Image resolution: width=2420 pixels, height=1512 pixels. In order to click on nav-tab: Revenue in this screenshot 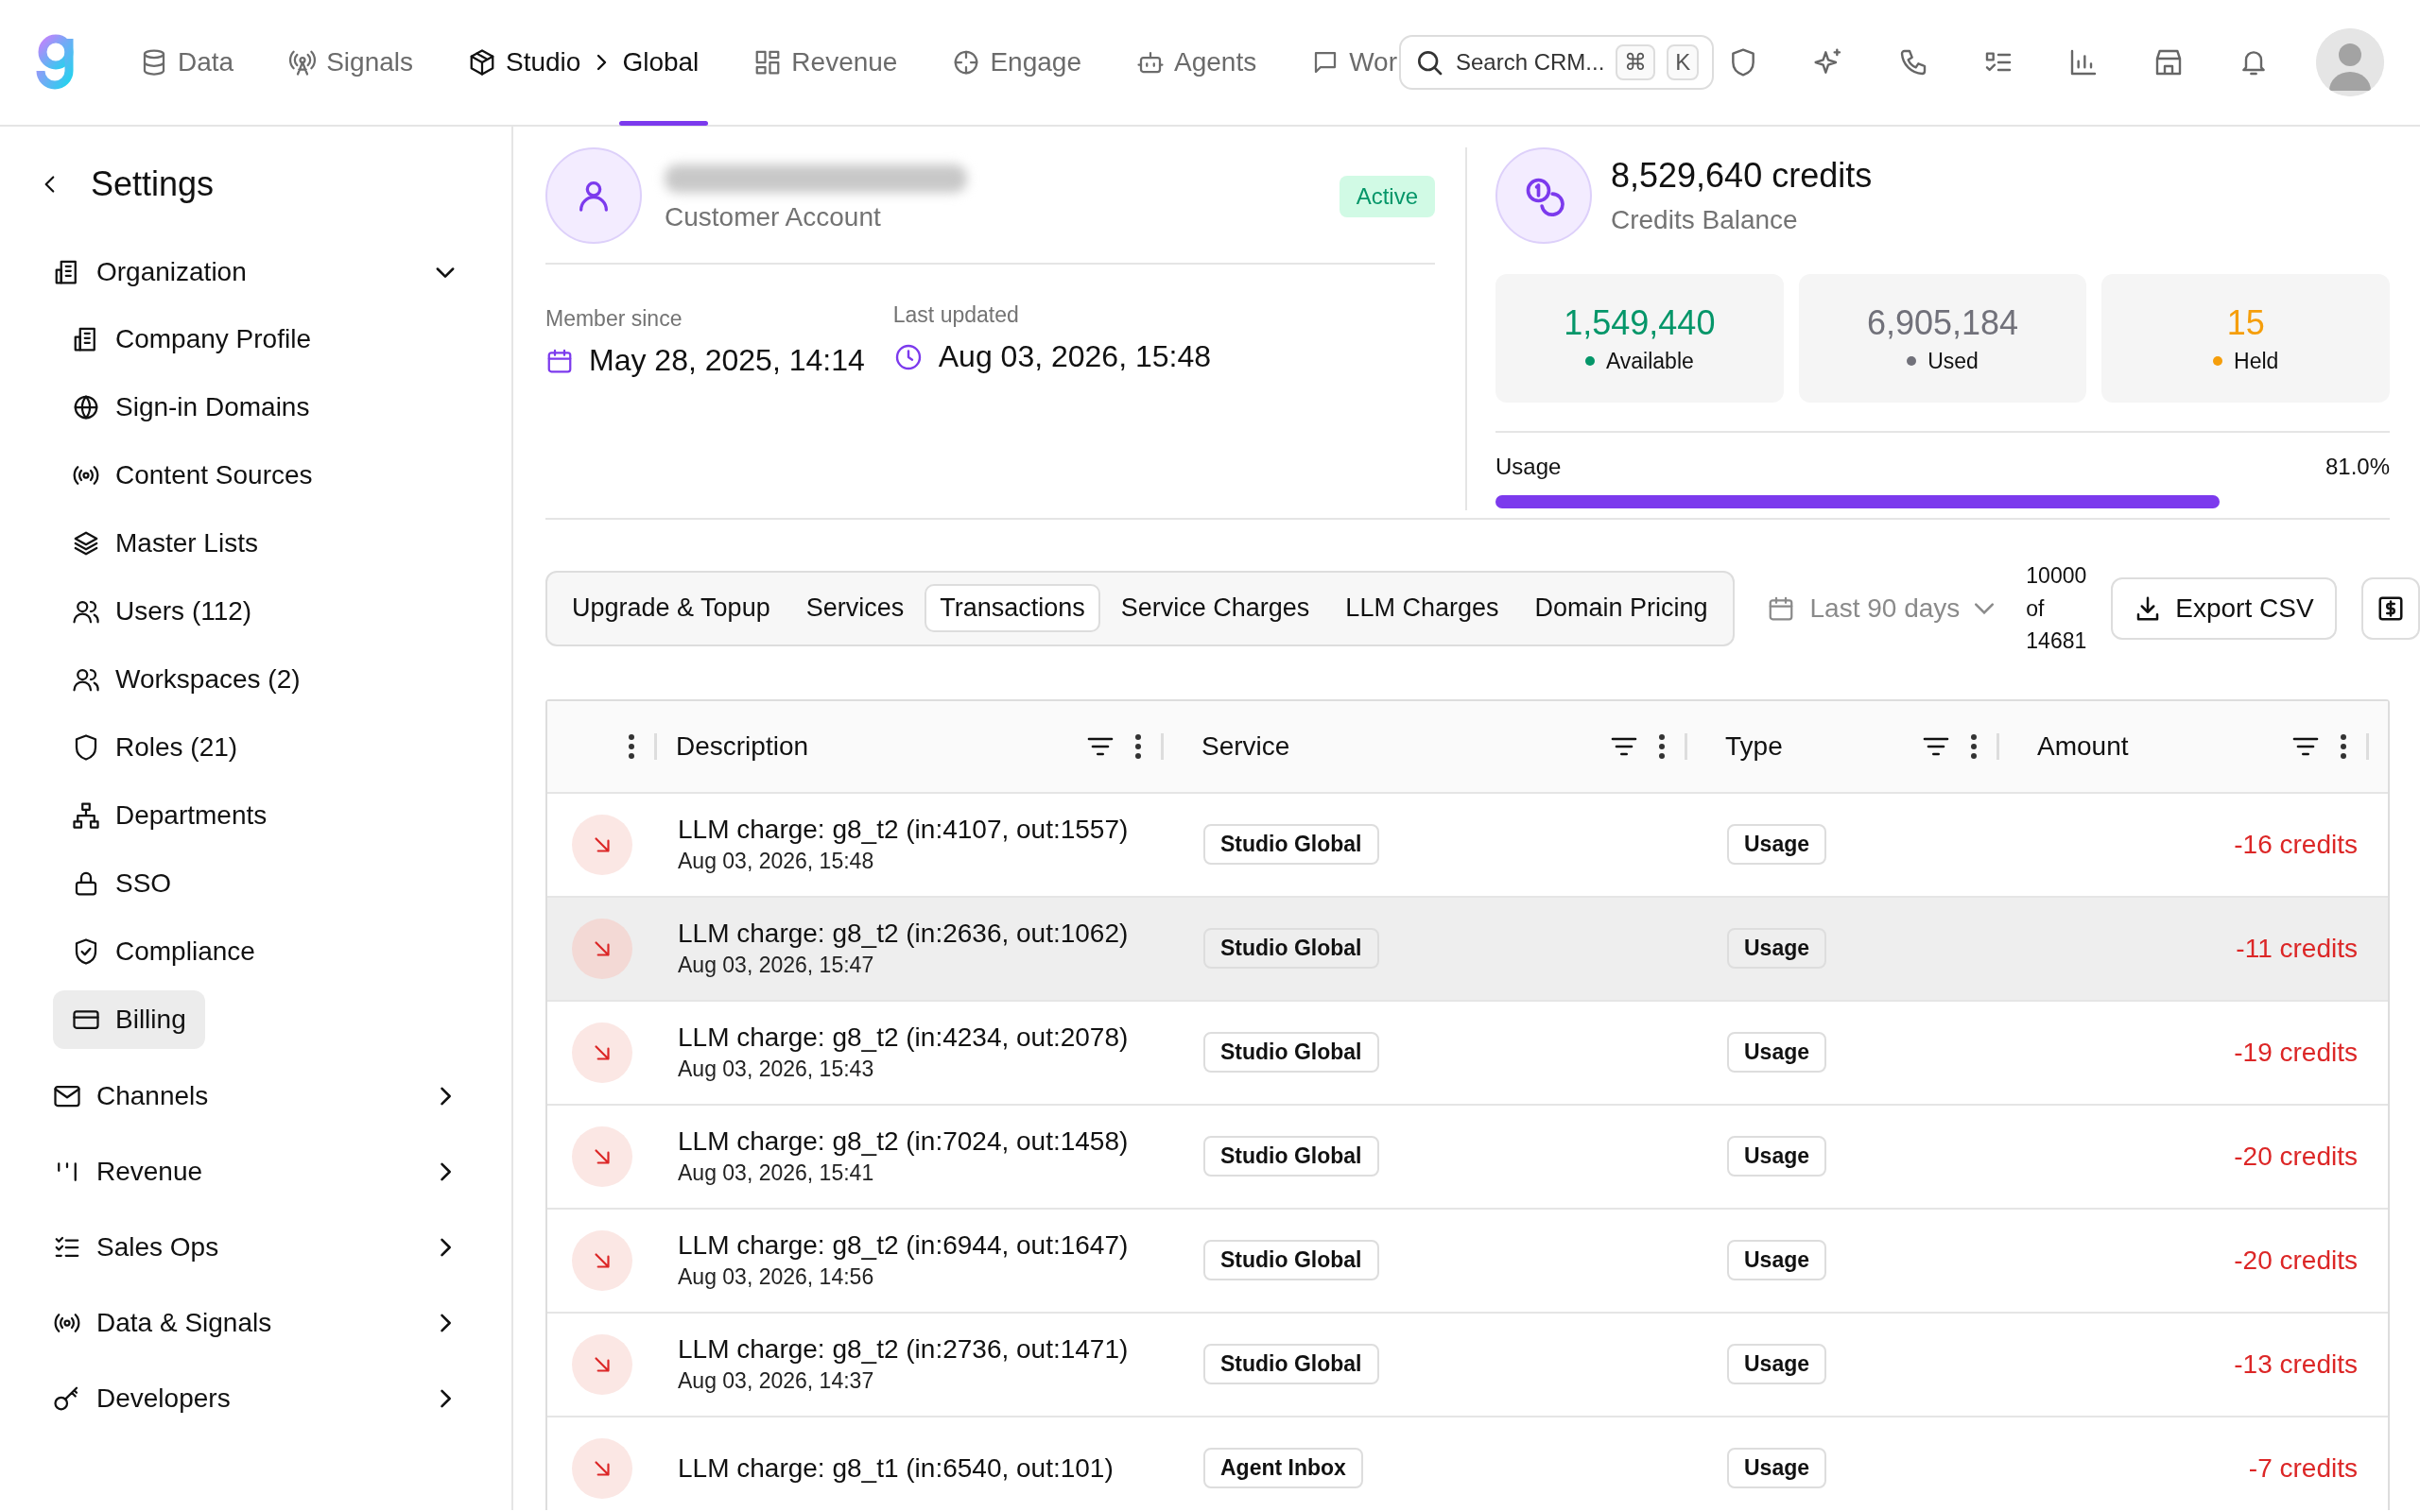, I will do `click(825, 63)`.